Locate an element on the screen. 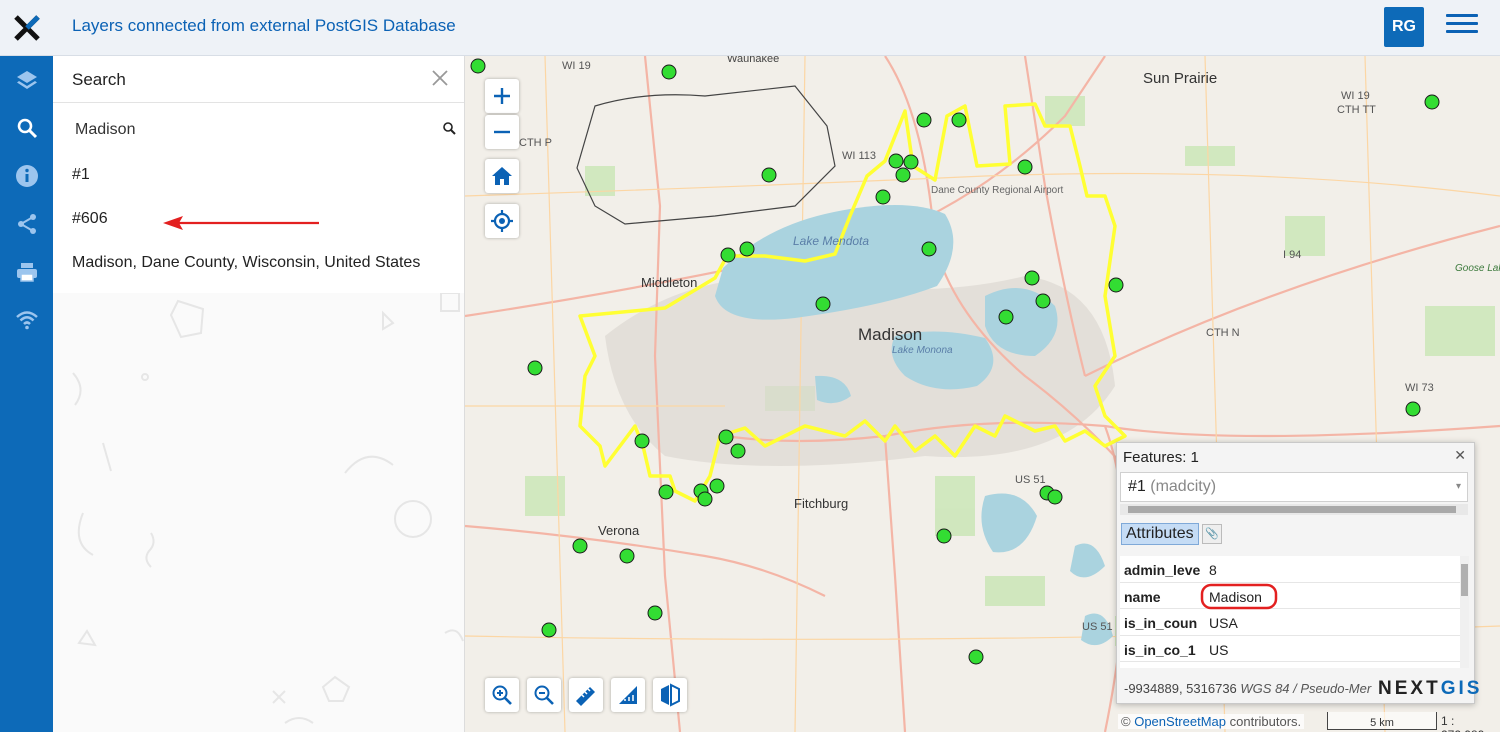 The width and height of the screenshot is (1500, 732). info-icon is located at coordinates (26, 176).